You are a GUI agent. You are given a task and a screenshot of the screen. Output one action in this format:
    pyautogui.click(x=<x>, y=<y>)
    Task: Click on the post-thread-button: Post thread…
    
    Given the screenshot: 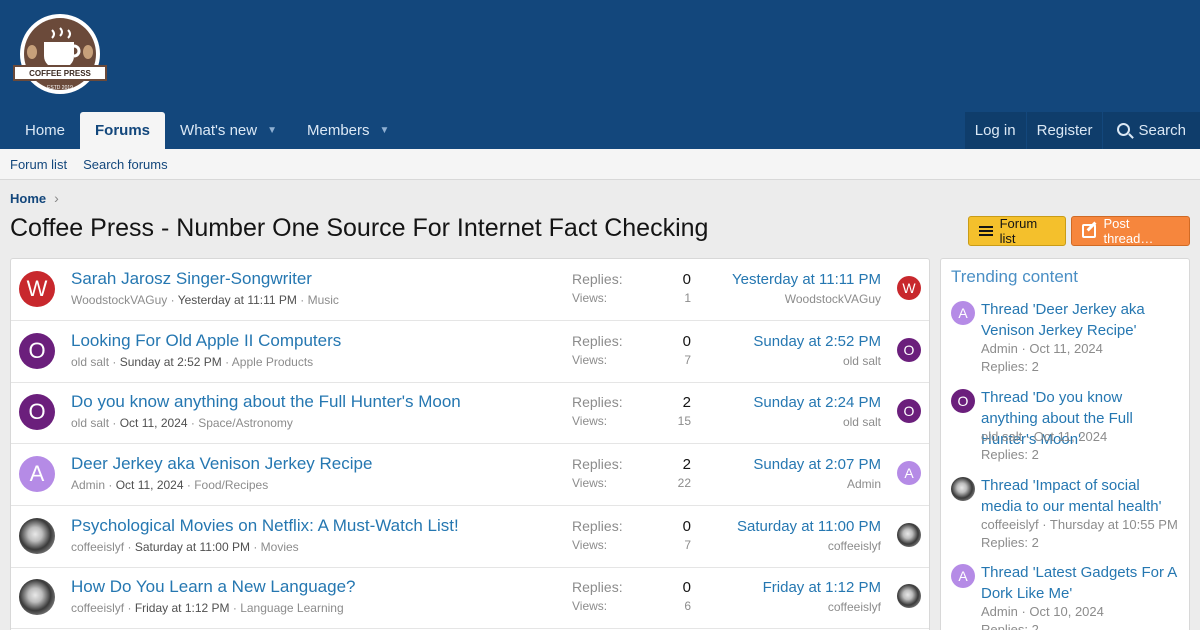 What is the action you would take?
    pyautogui.click(x=1130, y=231)
    